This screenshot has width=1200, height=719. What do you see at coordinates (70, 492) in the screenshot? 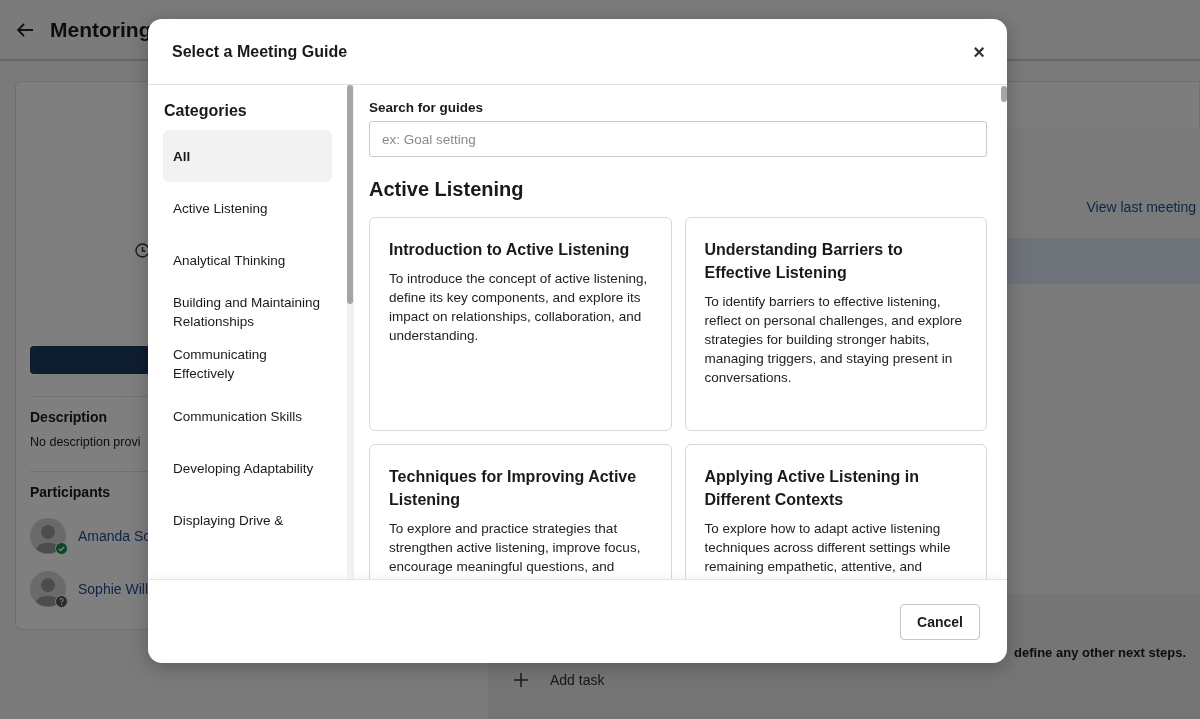
I see `section-label: Participants` at bounding box center [70, 492].